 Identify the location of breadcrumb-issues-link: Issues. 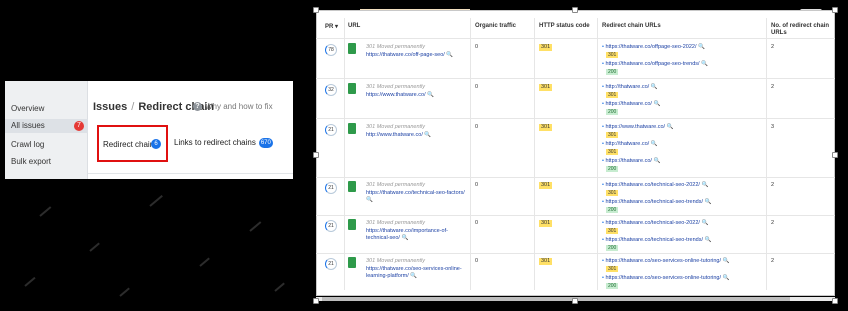
(110, 107).